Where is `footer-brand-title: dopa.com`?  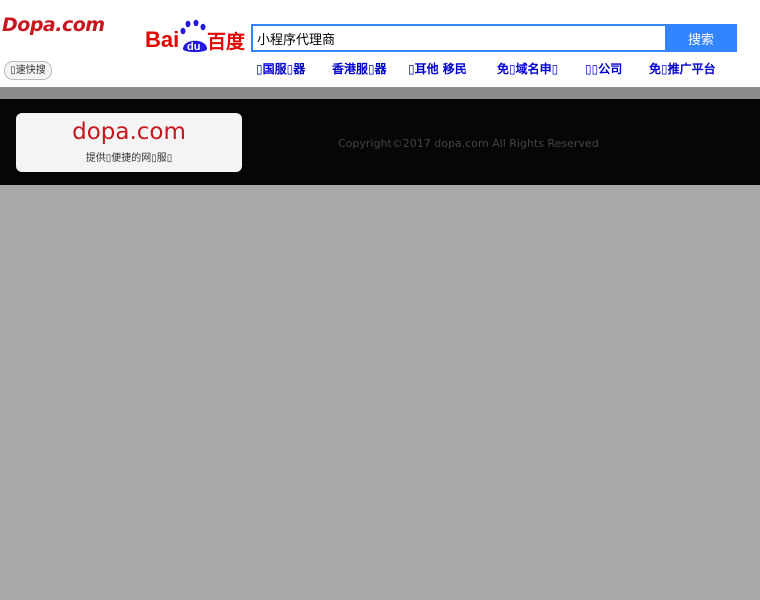
footer-brand-title: dopa.com is located at coordinates (129, 132).